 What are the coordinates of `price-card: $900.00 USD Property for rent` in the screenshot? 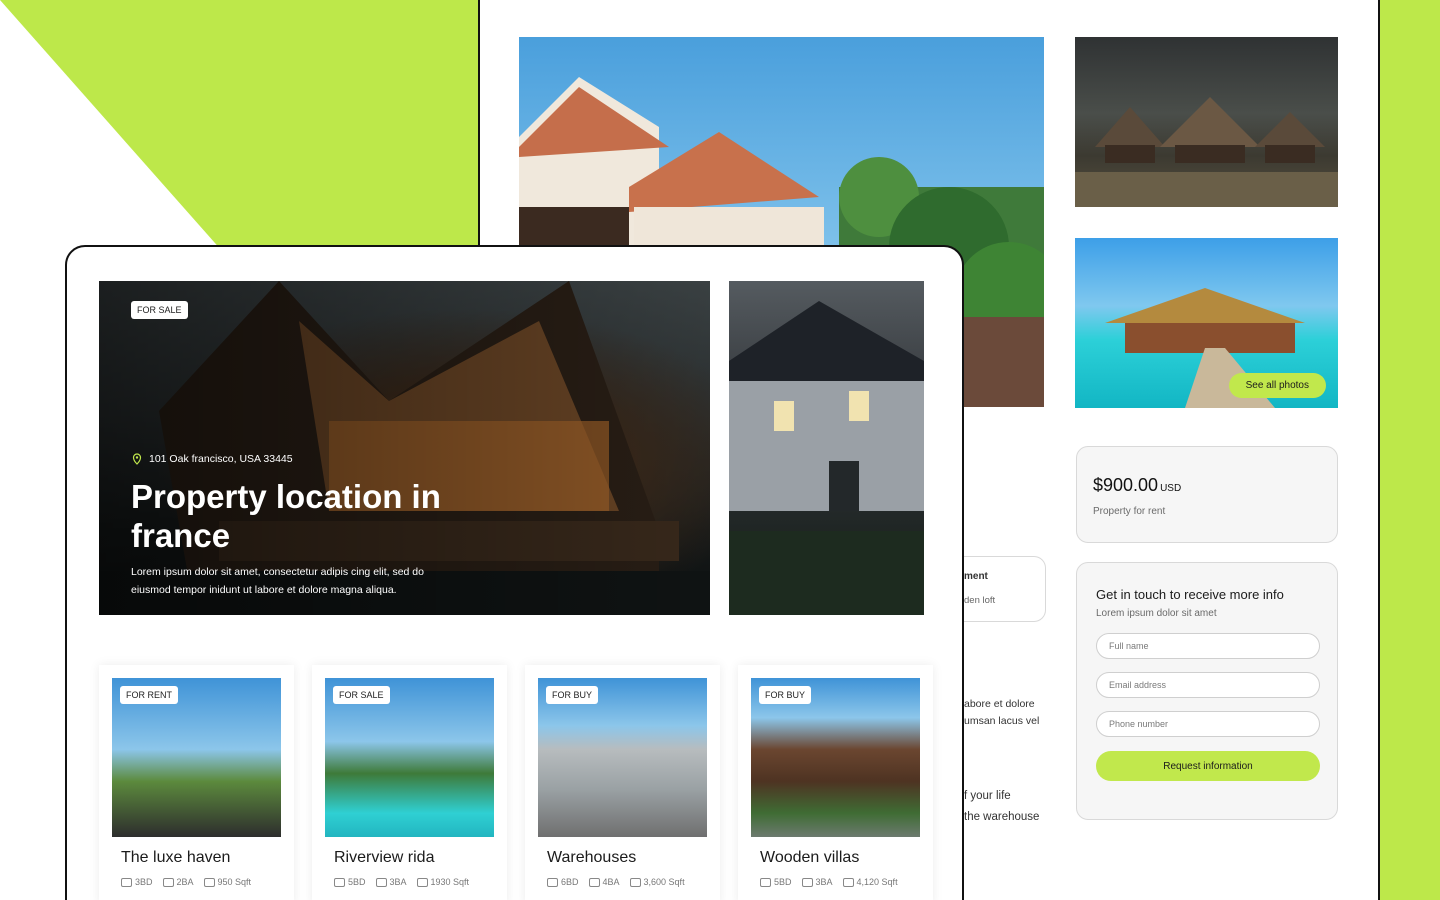 It's located at (1207, 494).